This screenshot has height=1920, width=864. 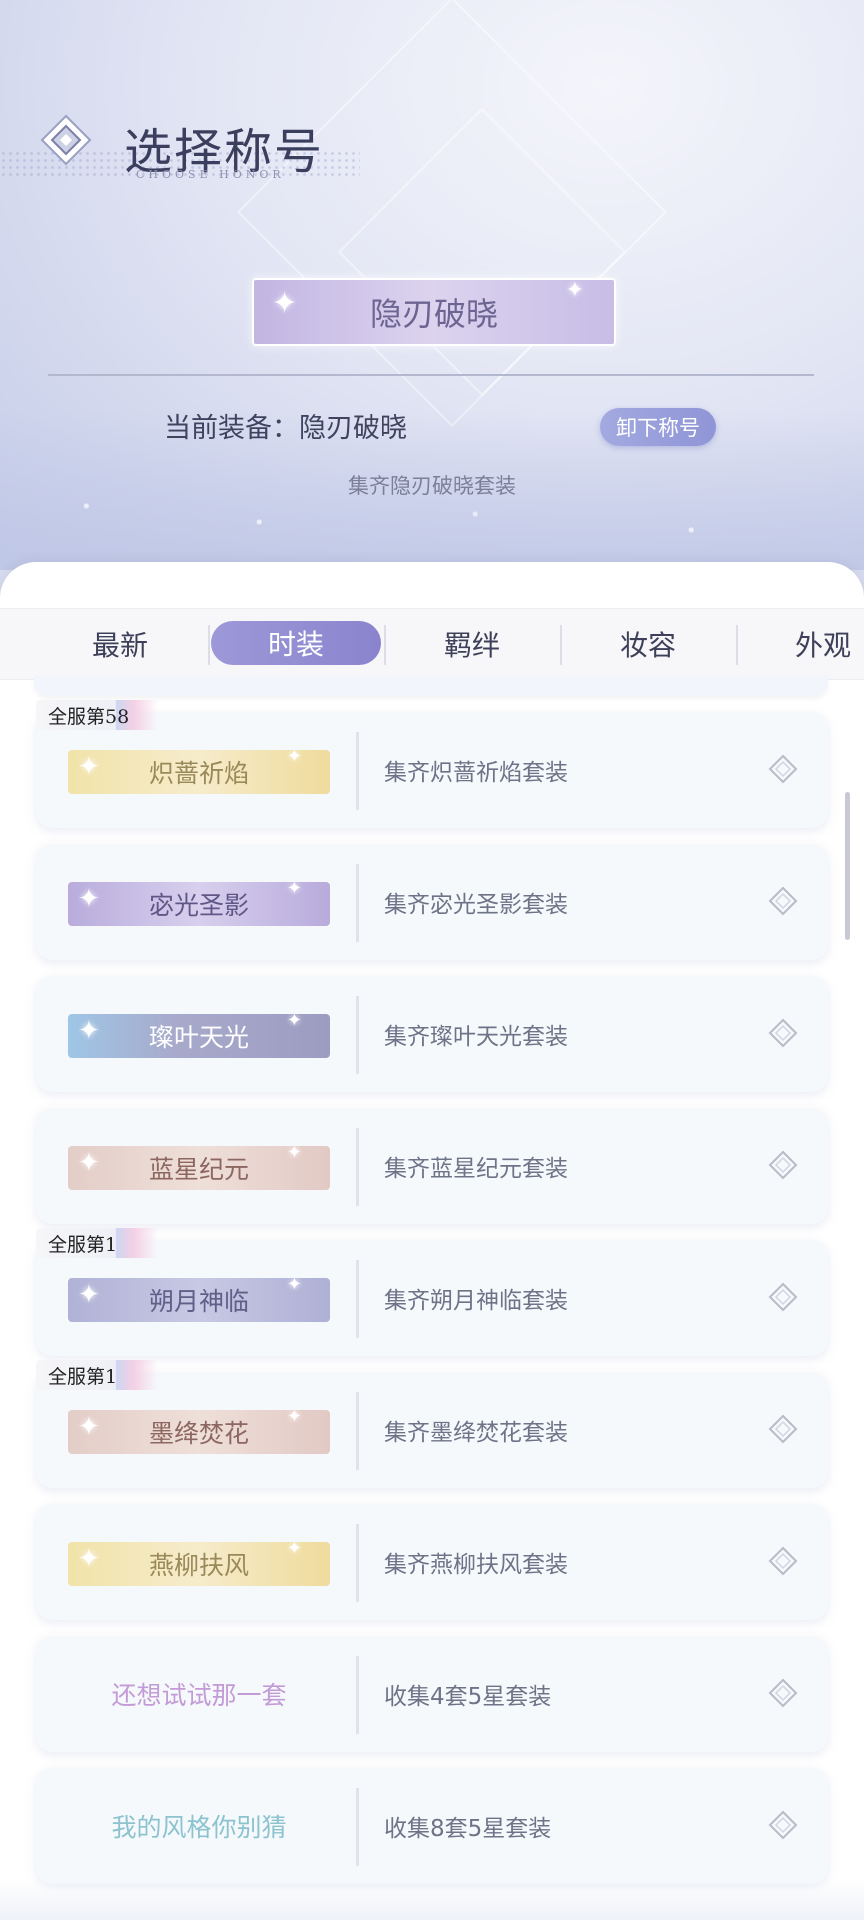 I want to click on title-badge: ✦ ✦ 炽蔷祈焰, so click(x=199, y=772).